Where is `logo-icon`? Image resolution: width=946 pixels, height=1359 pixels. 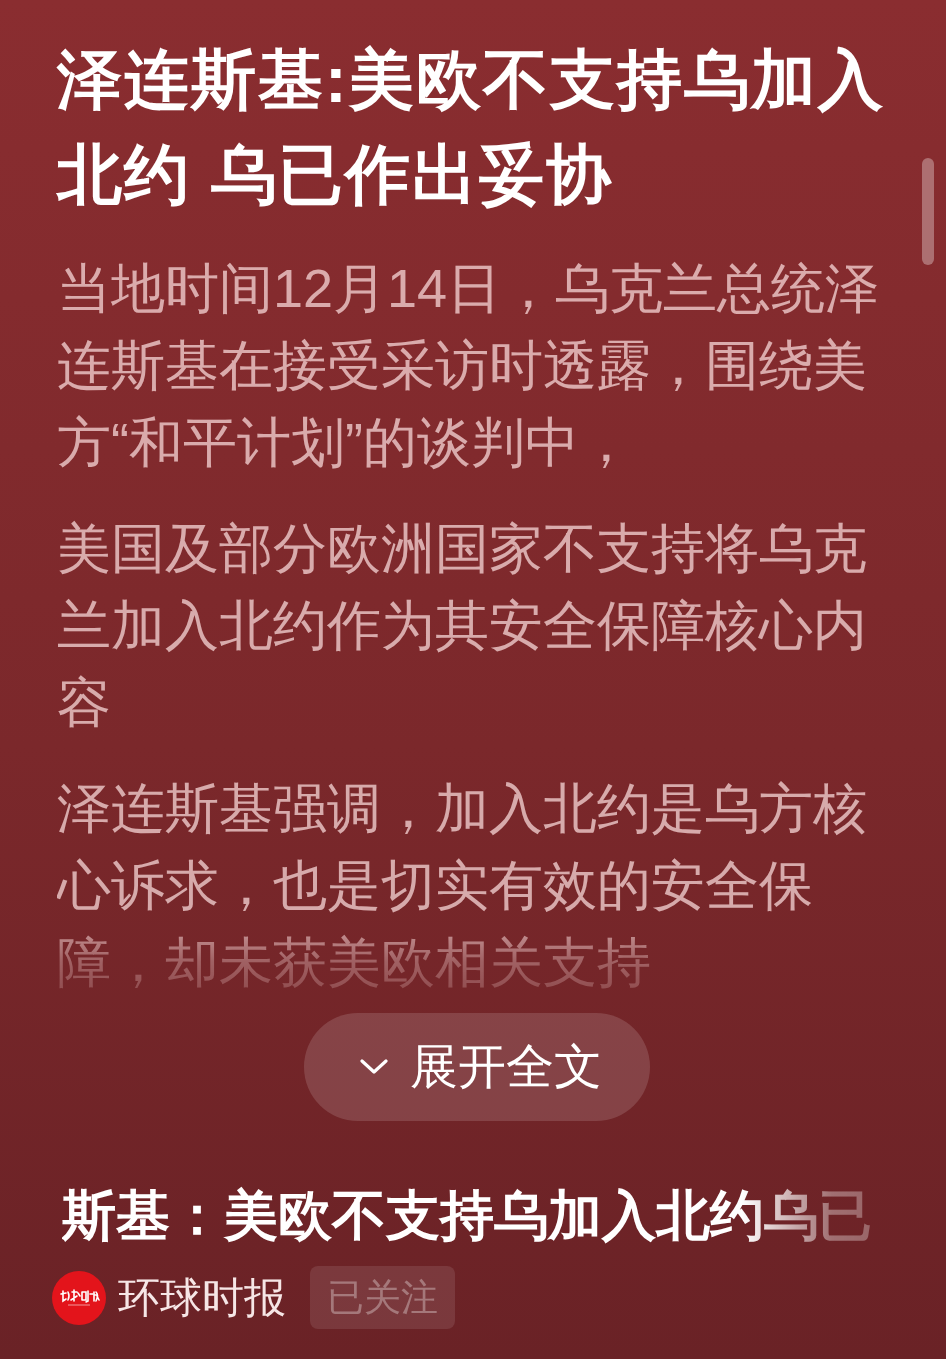 logo-icon is located at coordinates (79, 1297).